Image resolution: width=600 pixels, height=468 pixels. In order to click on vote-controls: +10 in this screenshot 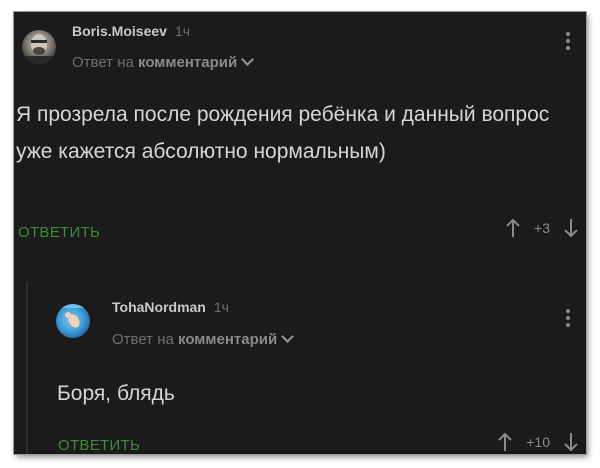, I will do `click(538, 442)`.